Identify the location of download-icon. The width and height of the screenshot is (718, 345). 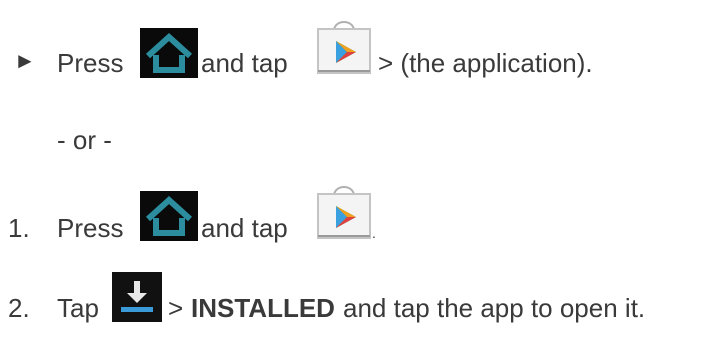
(137, 297).